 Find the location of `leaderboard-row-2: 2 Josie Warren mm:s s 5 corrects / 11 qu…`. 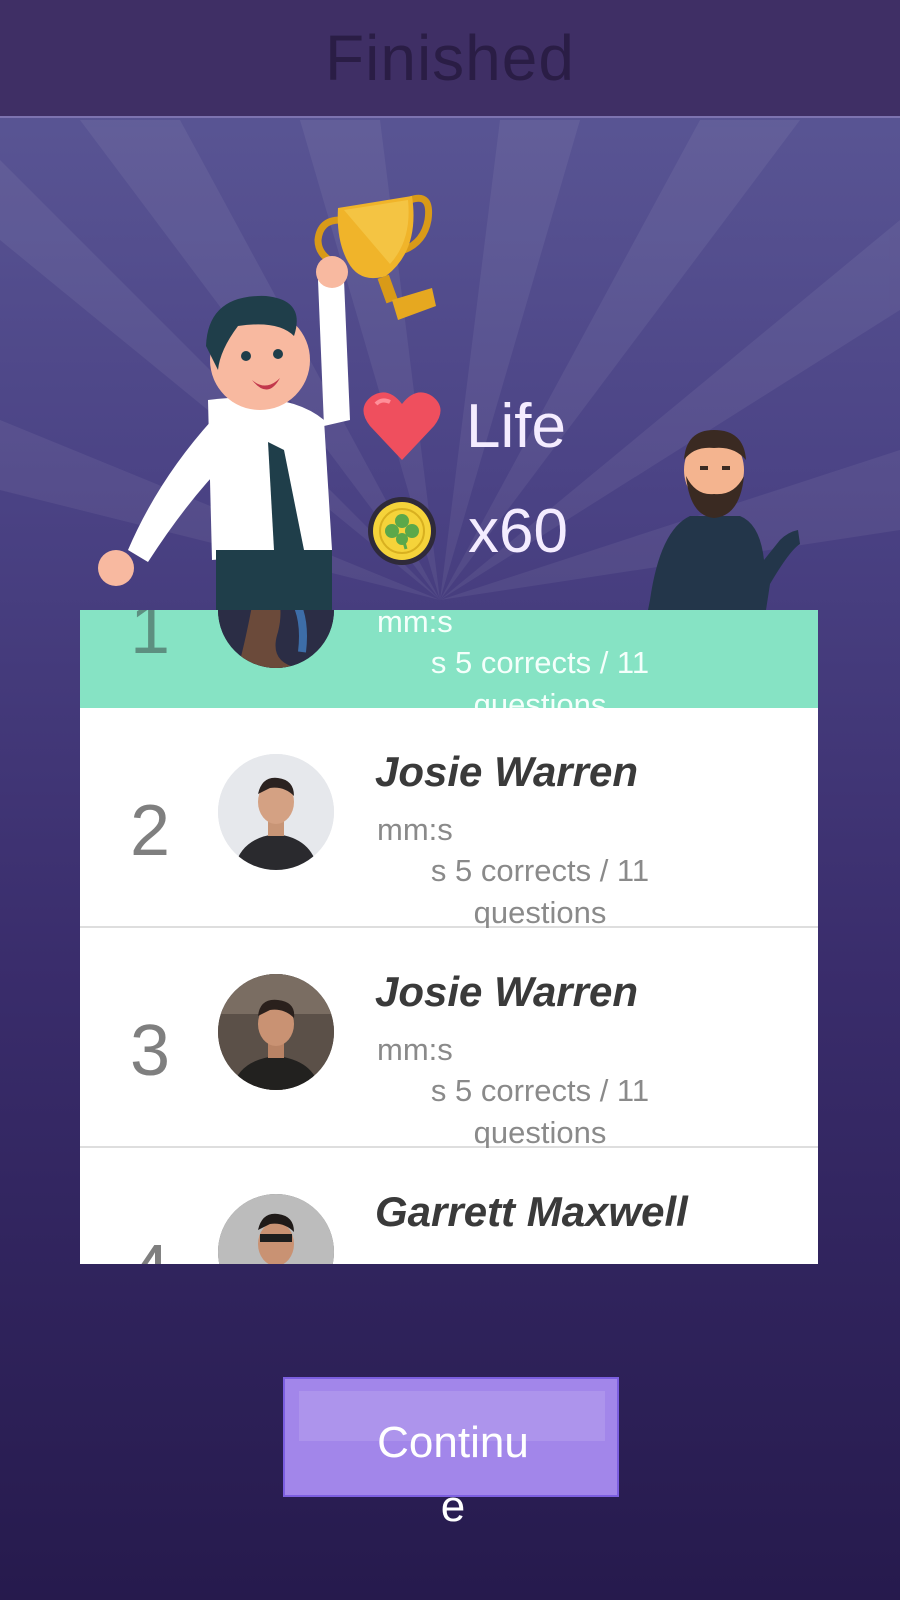

leaderboard-row-2: 2 Josie Warren mm:s s 5 corrects / 11 qu… is located at coordinates (449, 819).